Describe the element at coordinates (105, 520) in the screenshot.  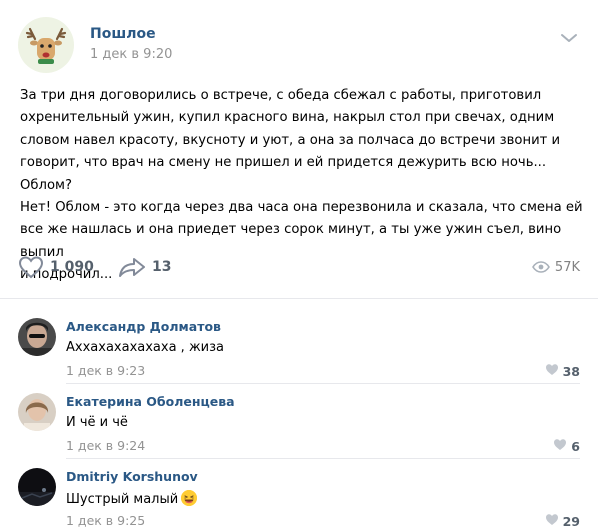
I see `comment-timestamp: 1 дек в 9:25` at that location.